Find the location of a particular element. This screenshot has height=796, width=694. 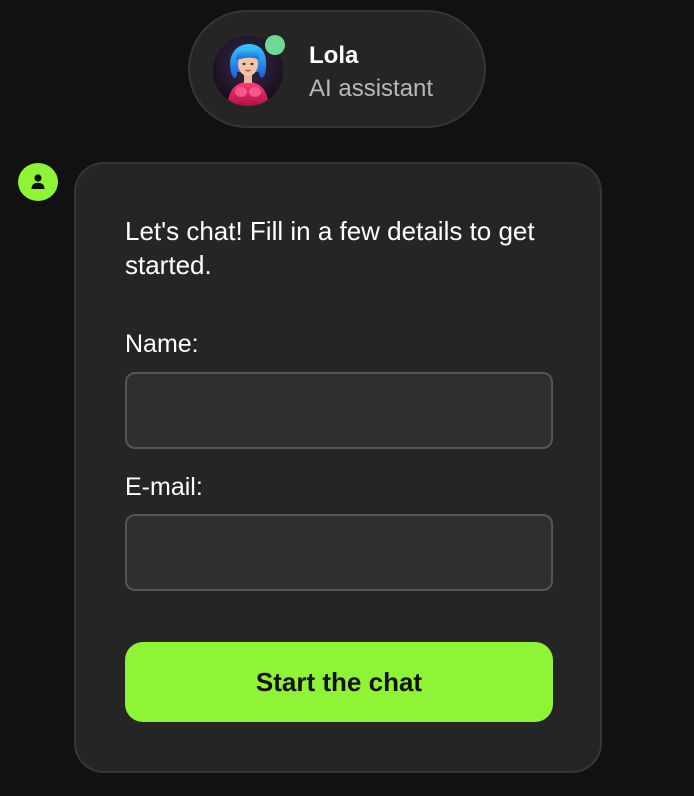

agent-name: Lola is located at coordinates (334, 55).